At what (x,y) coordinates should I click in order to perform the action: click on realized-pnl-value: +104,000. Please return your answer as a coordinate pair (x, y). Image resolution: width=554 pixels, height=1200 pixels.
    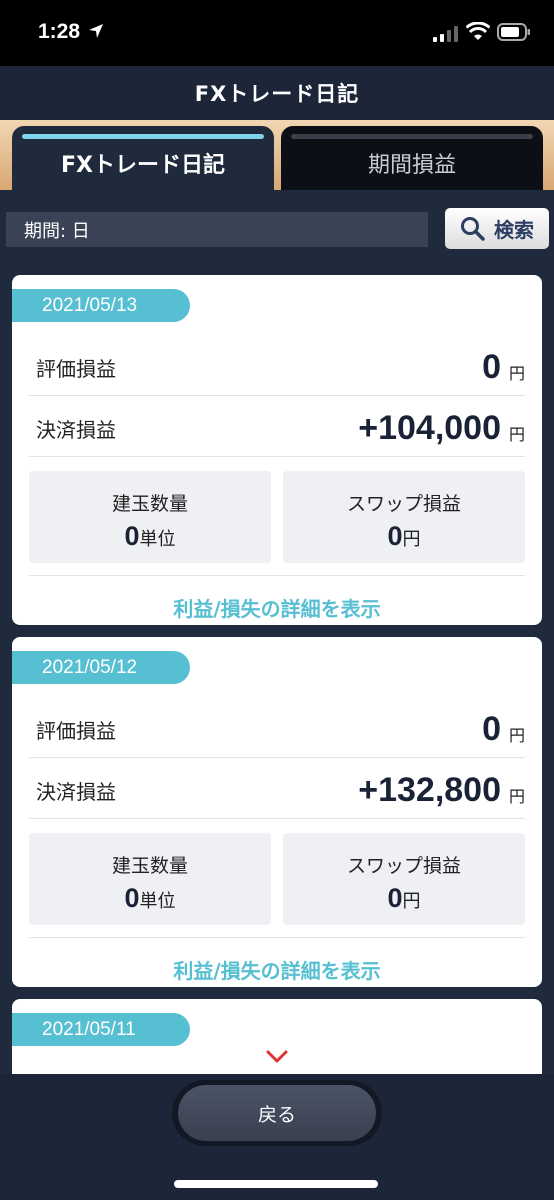
    Looking at the image, I should click on (429, 428).